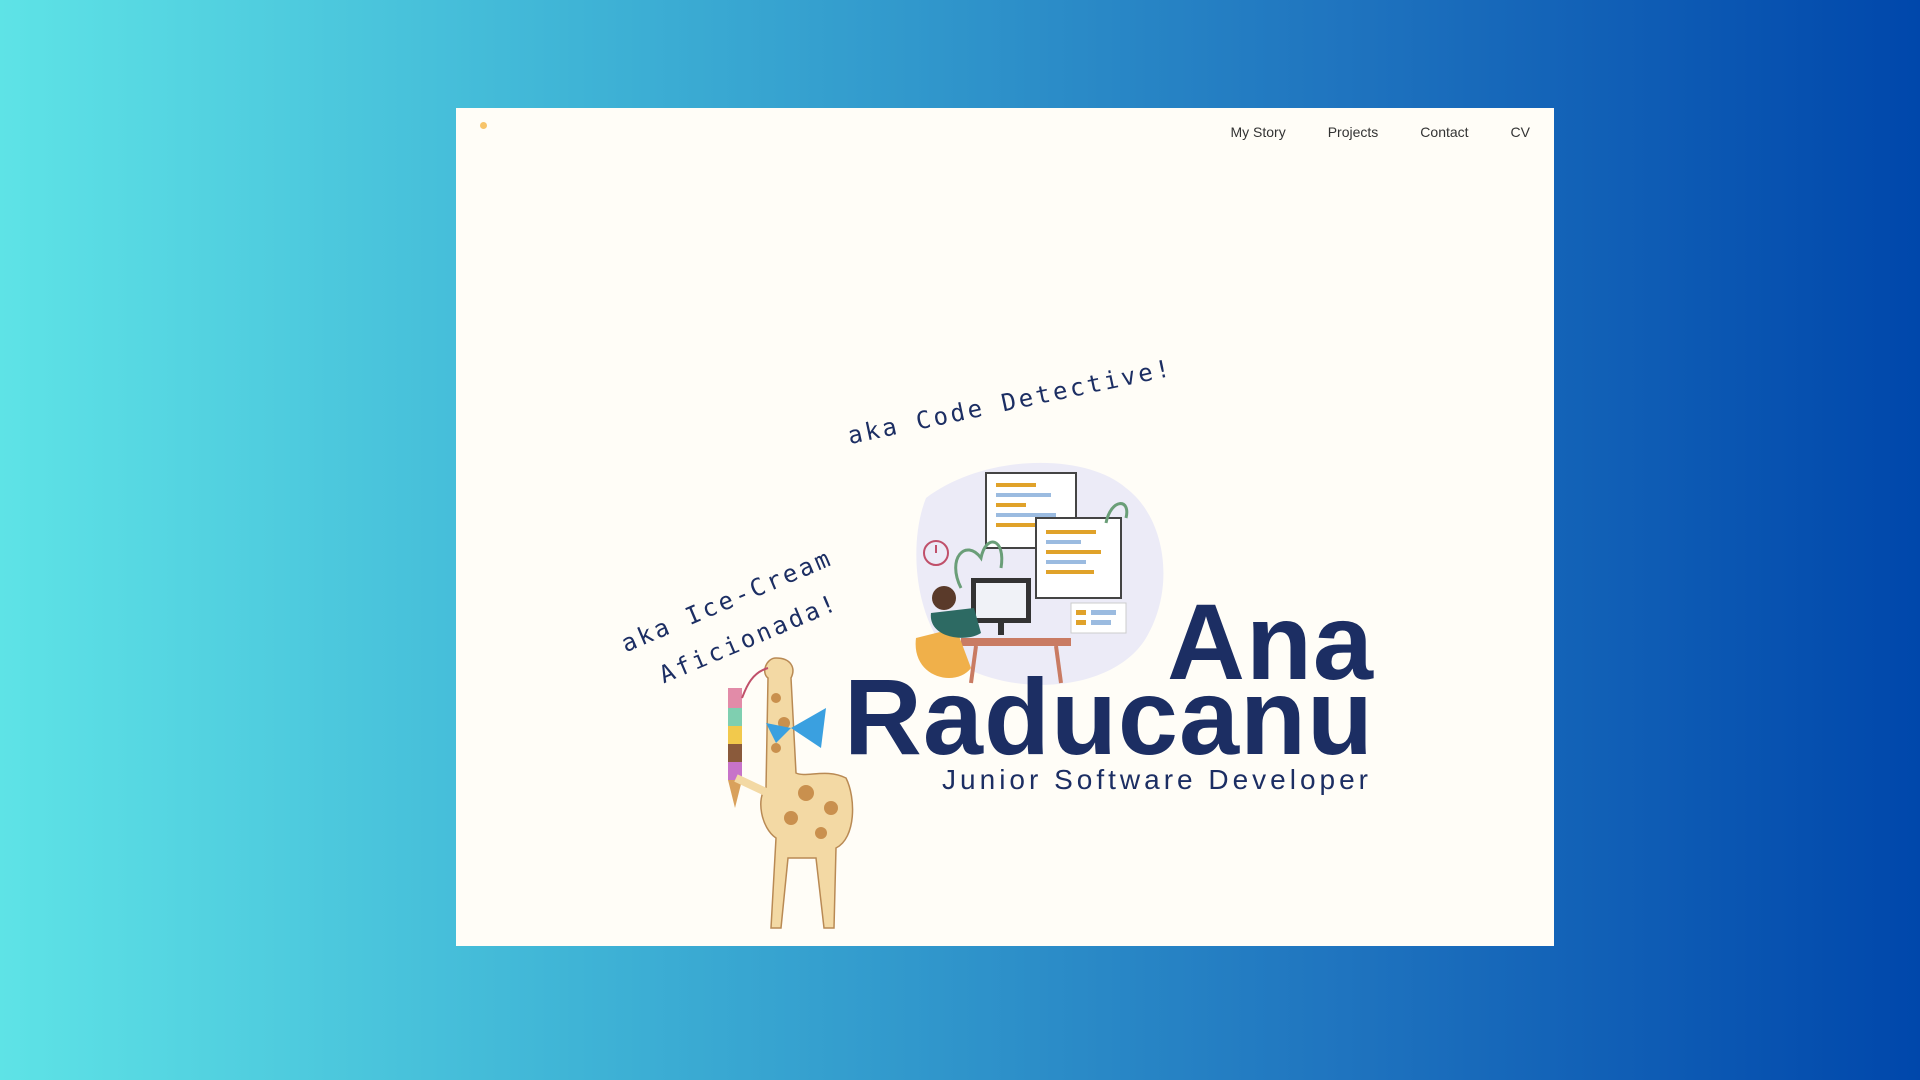 Image resolution: width=1920 pixels, height=1080 pixels. I want to click on hero-last-name: Raducanu, so click(1108, 716).